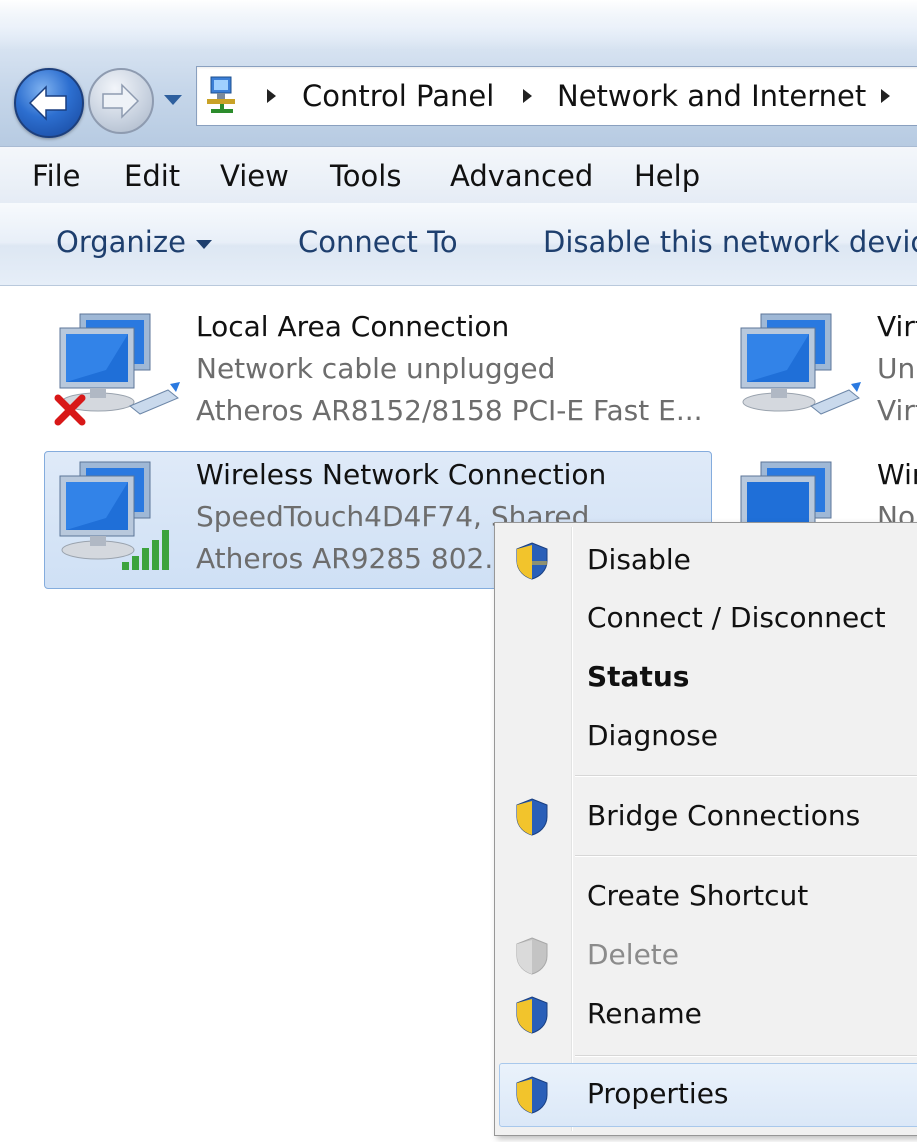  I want to click on menu-item-create-shortcut: Create Shortcut, so click(708, 896).